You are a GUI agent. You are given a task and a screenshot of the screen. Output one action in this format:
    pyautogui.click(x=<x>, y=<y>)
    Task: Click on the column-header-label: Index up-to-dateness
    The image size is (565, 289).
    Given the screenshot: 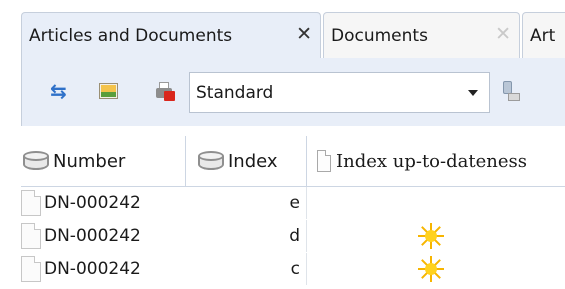 What is the action you would take?
    pyautogui.click(x=431, y=161)
    